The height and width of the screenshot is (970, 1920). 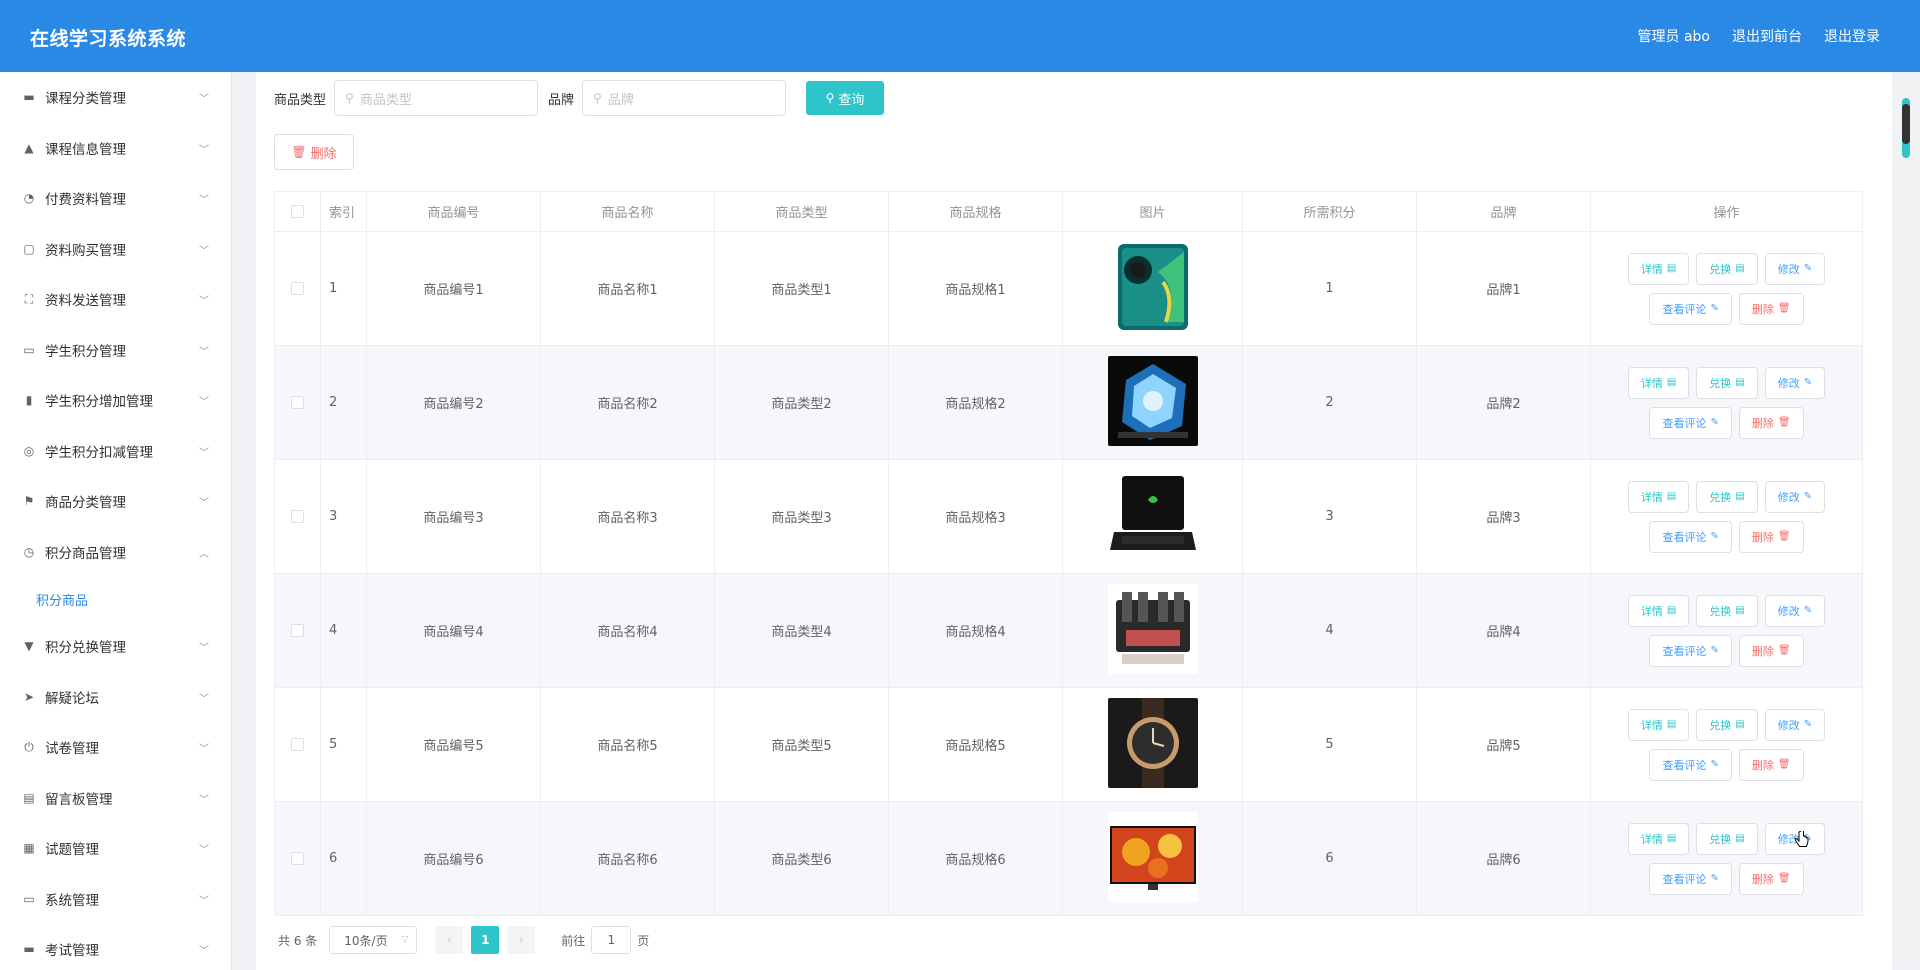 What do you see at coordinates (115, 747) in the screenshot?
I see `sidebar-item: ⏻ 试卷管理 ﹀` at bounding box center [115, 747].